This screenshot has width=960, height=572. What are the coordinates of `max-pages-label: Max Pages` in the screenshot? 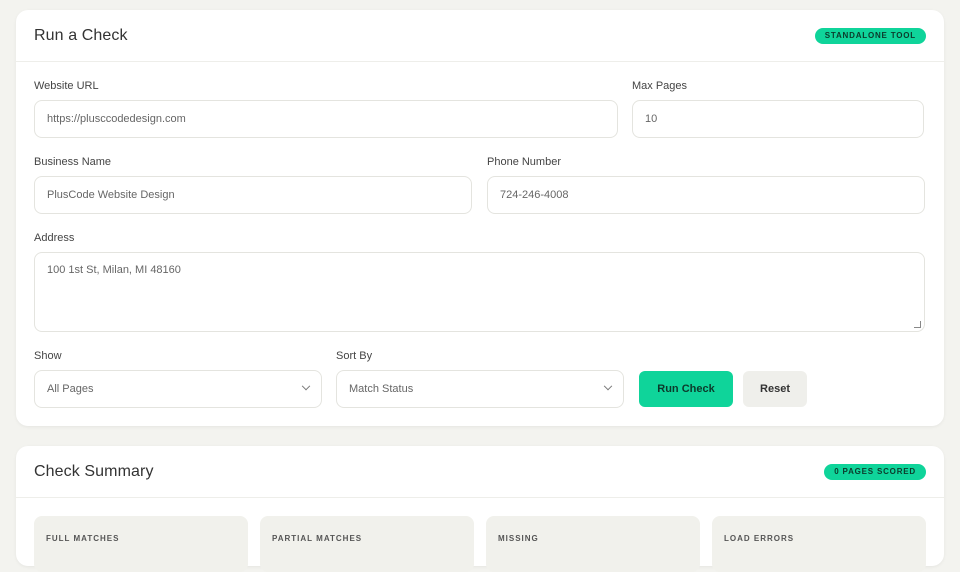 It's located at (660, 86).